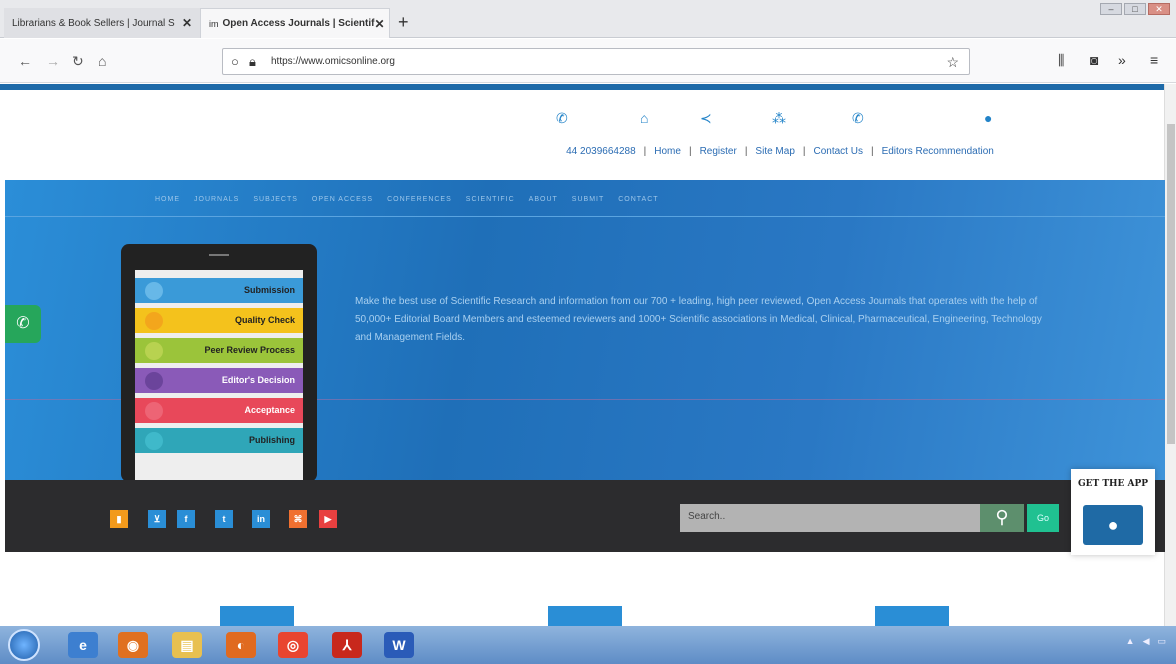  What do you see at coordinates (214, 23) in the screenshot?
I see `favicon-icon: im` at bounding box center [214, 23].